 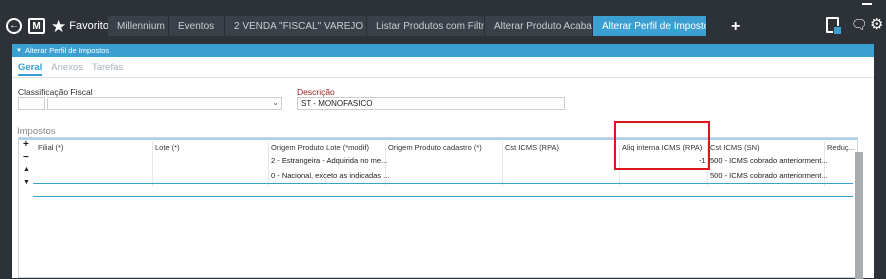 I want to click on window-title: Alterar Perfil de Impostos, so click(x=67, y=50).